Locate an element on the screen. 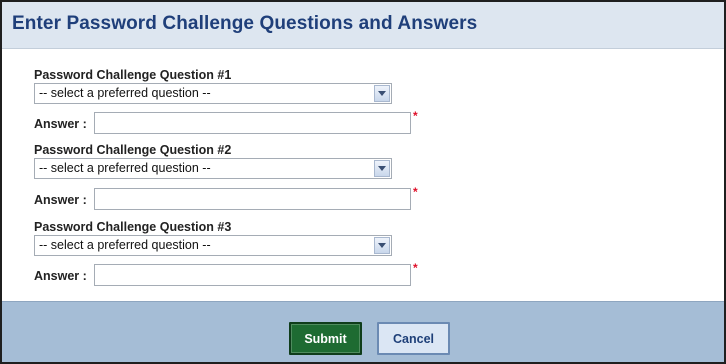 This screenshot has width=726, height=364. answer-1-label: Answer : is located at coordinates (60, 124).